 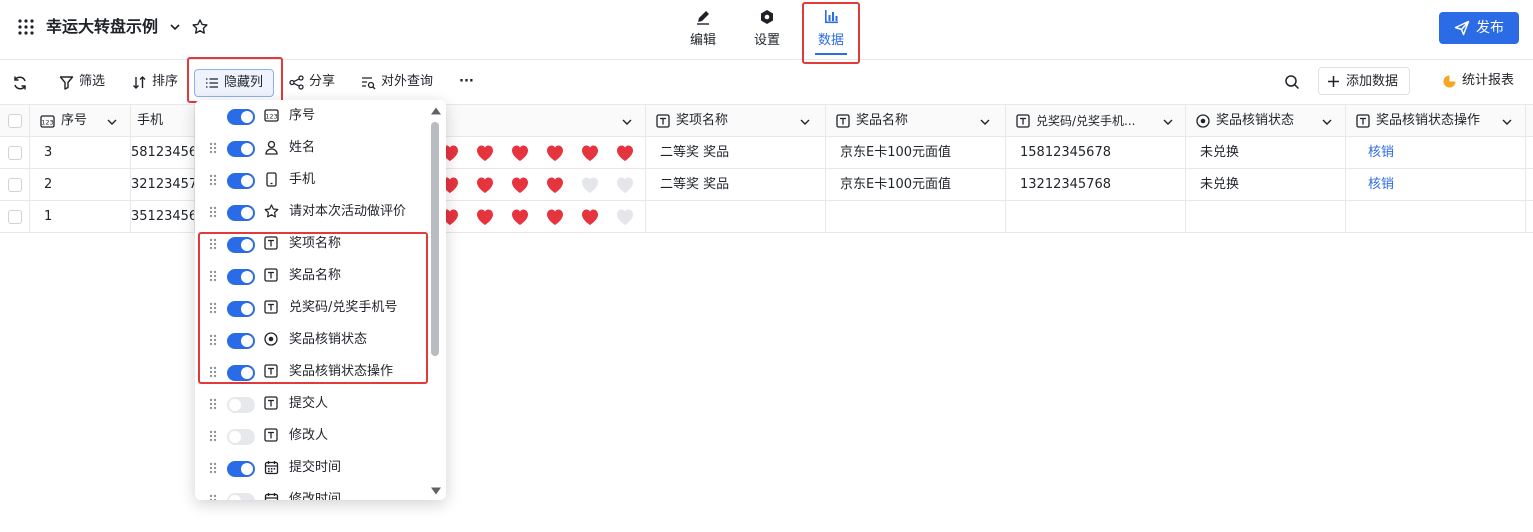 I want to click on column-name-label: 修改时间, so click(x=315, y=496).